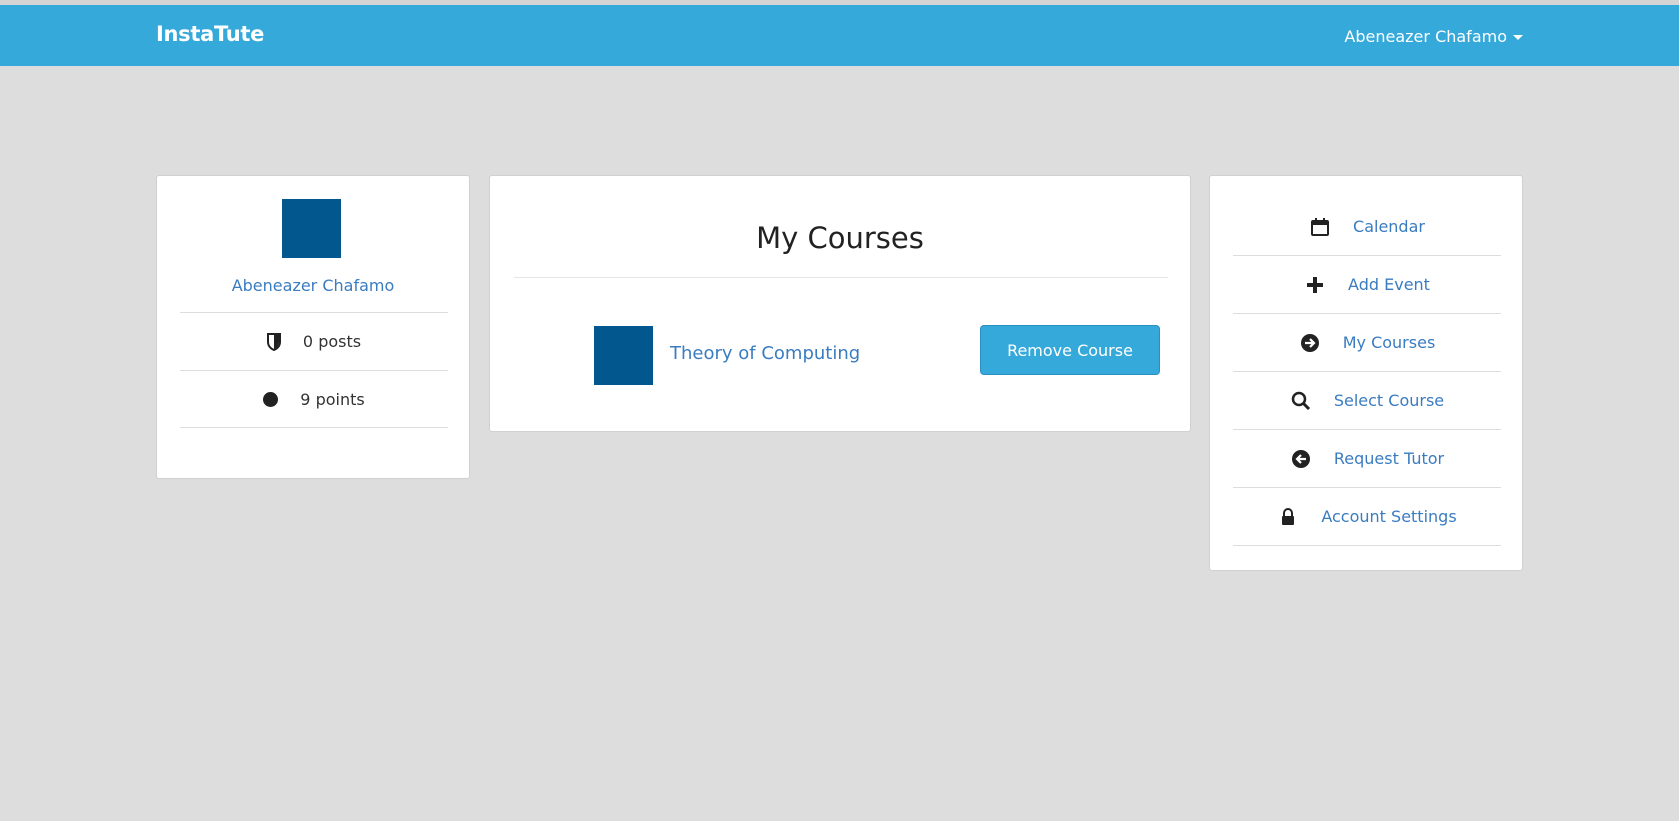  What do you see at coordinates (841, 277) in the screenshot?
I see `divider` at bounding box center [841, 277].